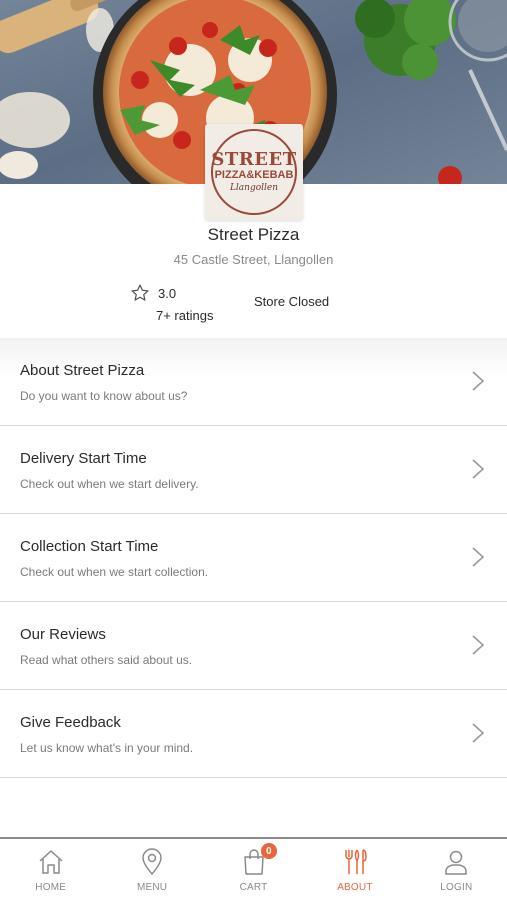 The image size is (507, 900). I want to click on nav-label: CART, so click(253, 887).